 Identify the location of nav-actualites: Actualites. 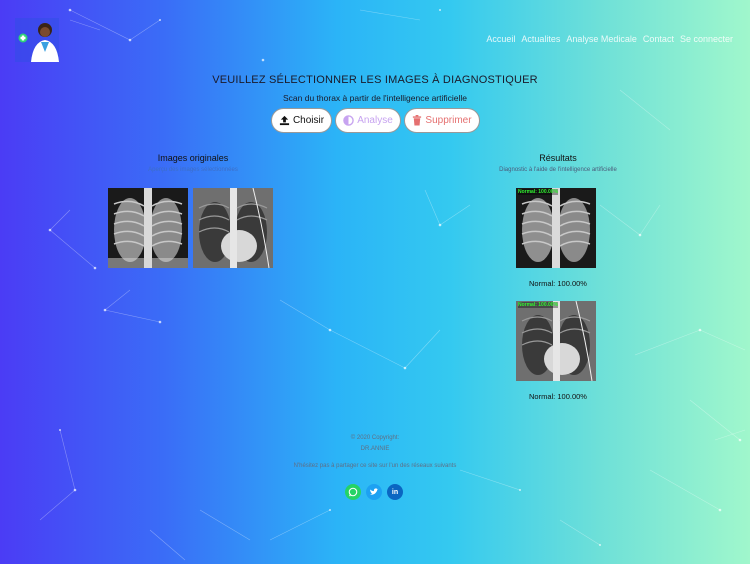
(540, 39).